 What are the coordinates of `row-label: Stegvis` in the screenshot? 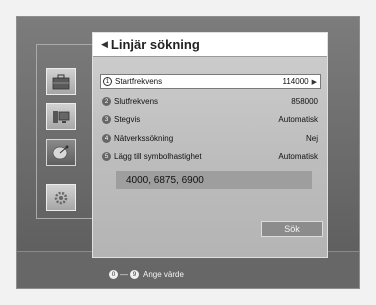 It's located at (127, 119).